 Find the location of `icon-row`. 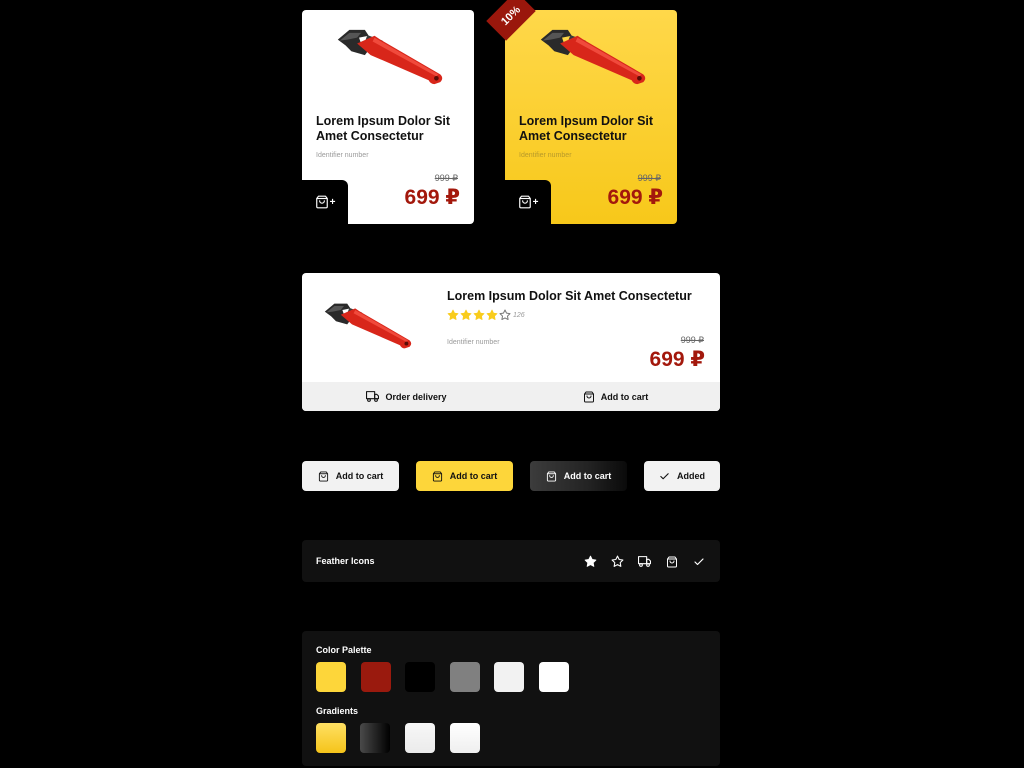

icon-row is located at coordinates (644, 561).